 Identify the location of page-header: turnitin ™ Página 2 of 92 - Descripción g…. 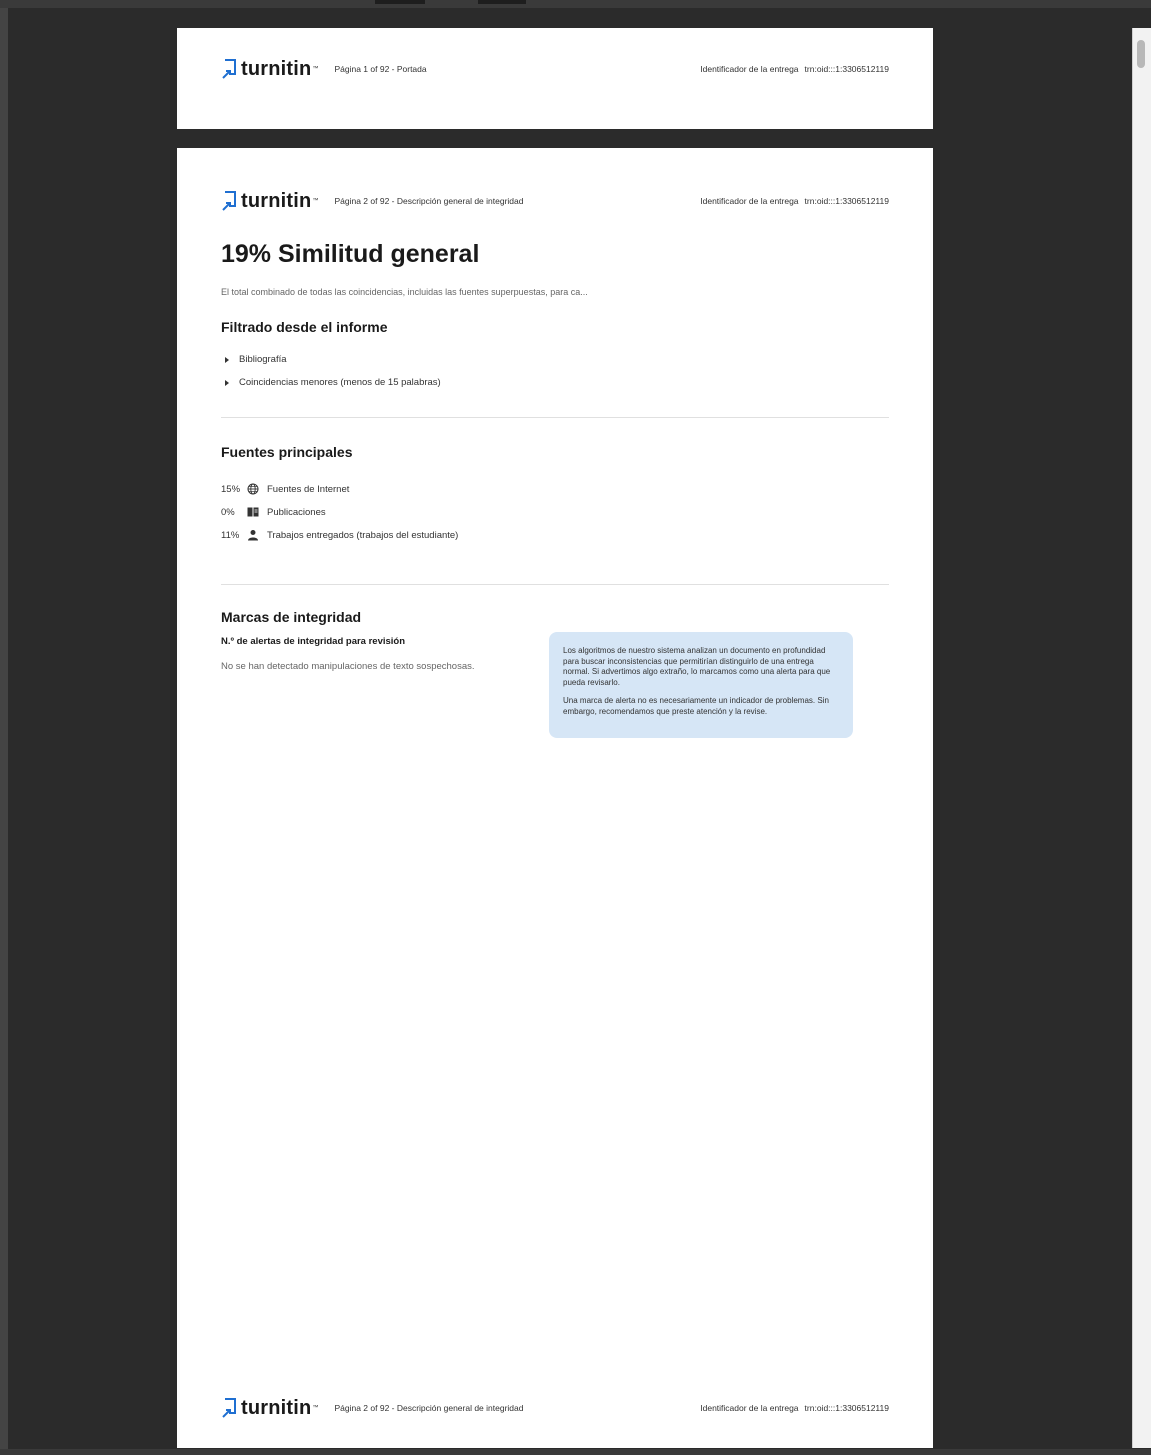
(555, 201).